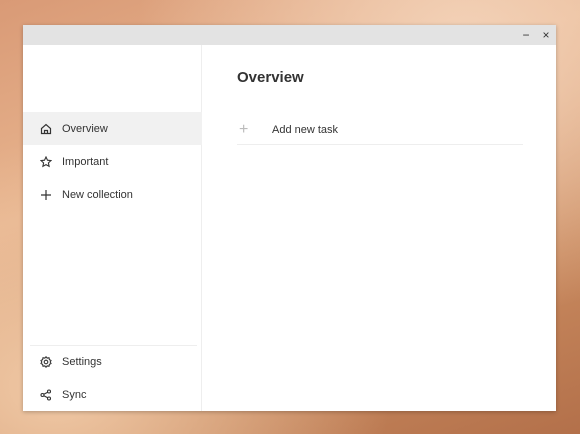  Describe the element at coordinates (244, 129) in the screenshot. I see `plus-icon: +` at that location.